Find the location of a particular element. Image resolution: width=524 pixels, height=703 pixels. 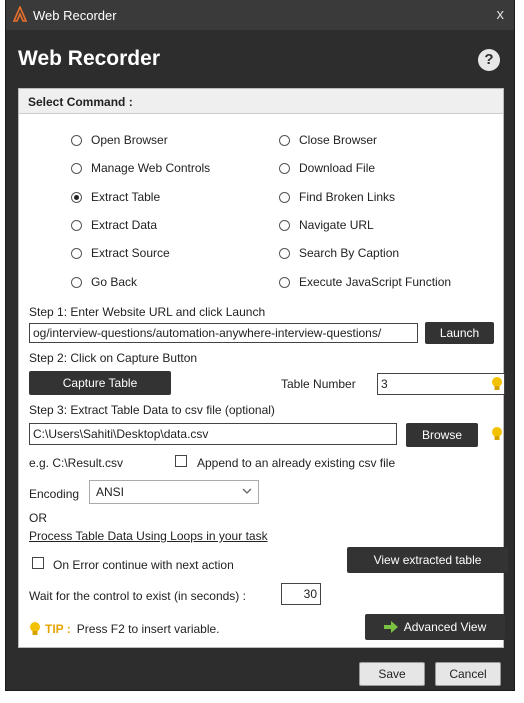

save-button: Save is located at coordinates (392, 674).